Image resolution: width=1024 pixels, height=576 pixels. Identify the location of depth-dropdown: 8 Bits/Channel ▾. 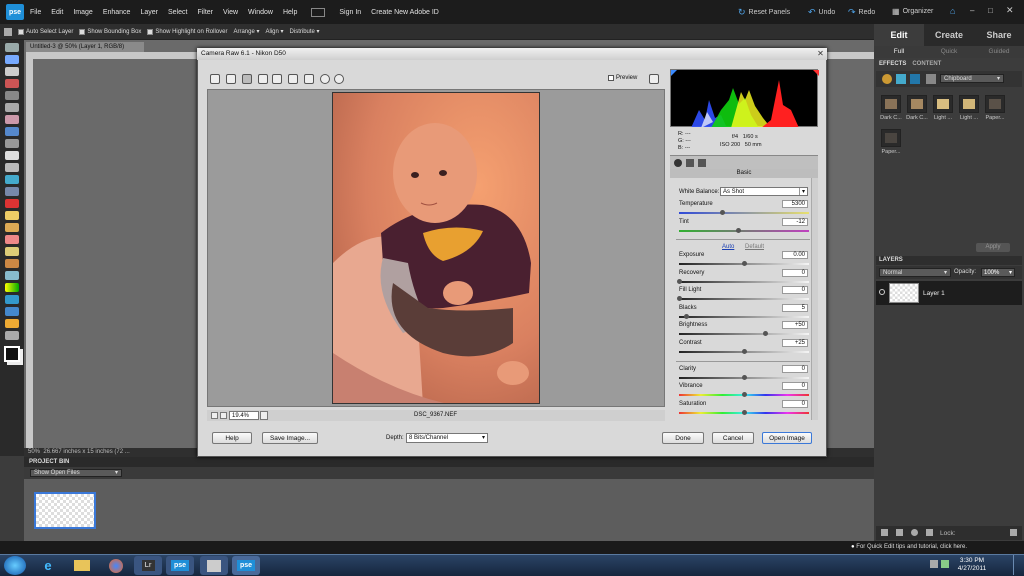
(447, 438).